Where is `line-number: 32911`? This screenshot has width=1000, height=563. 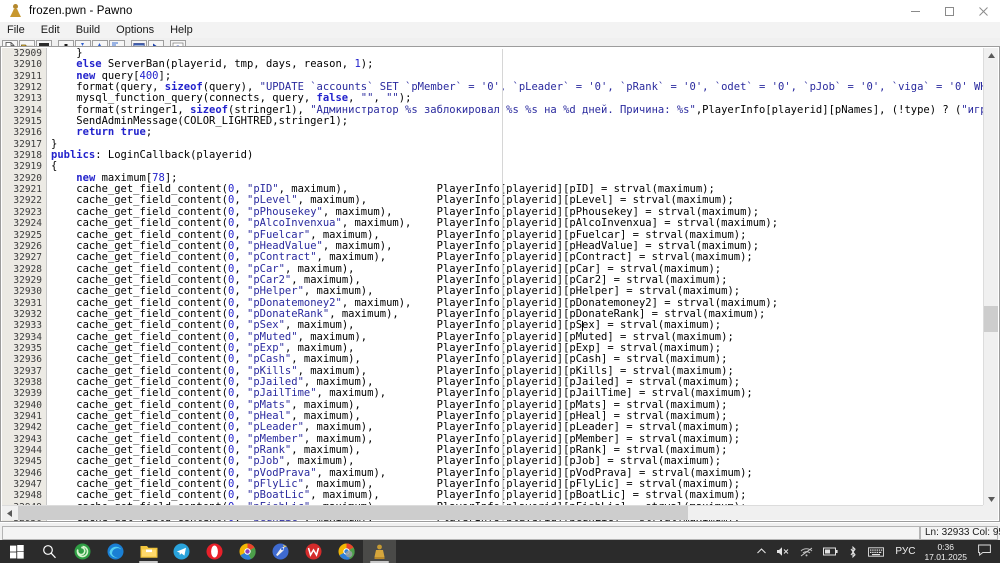
line-number: 32911 is located at coordinates (27, 76).